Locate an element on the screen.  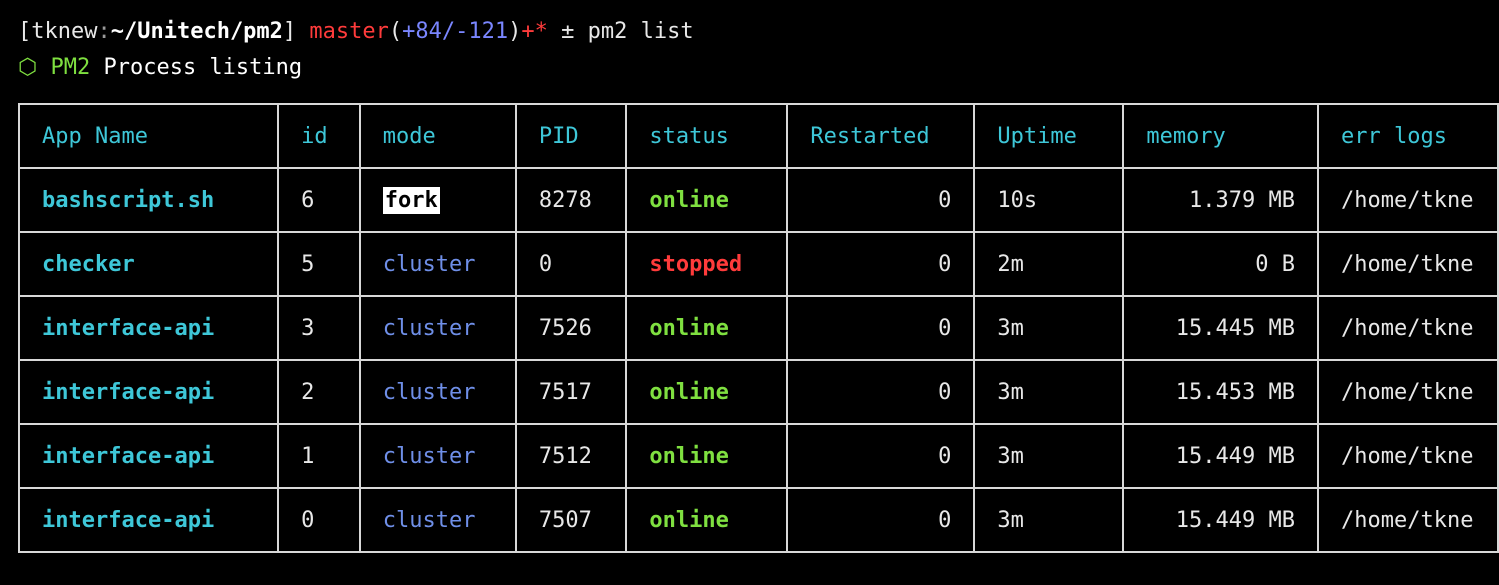
header-uptime: Uptime is located at coordinates (1049, 136).